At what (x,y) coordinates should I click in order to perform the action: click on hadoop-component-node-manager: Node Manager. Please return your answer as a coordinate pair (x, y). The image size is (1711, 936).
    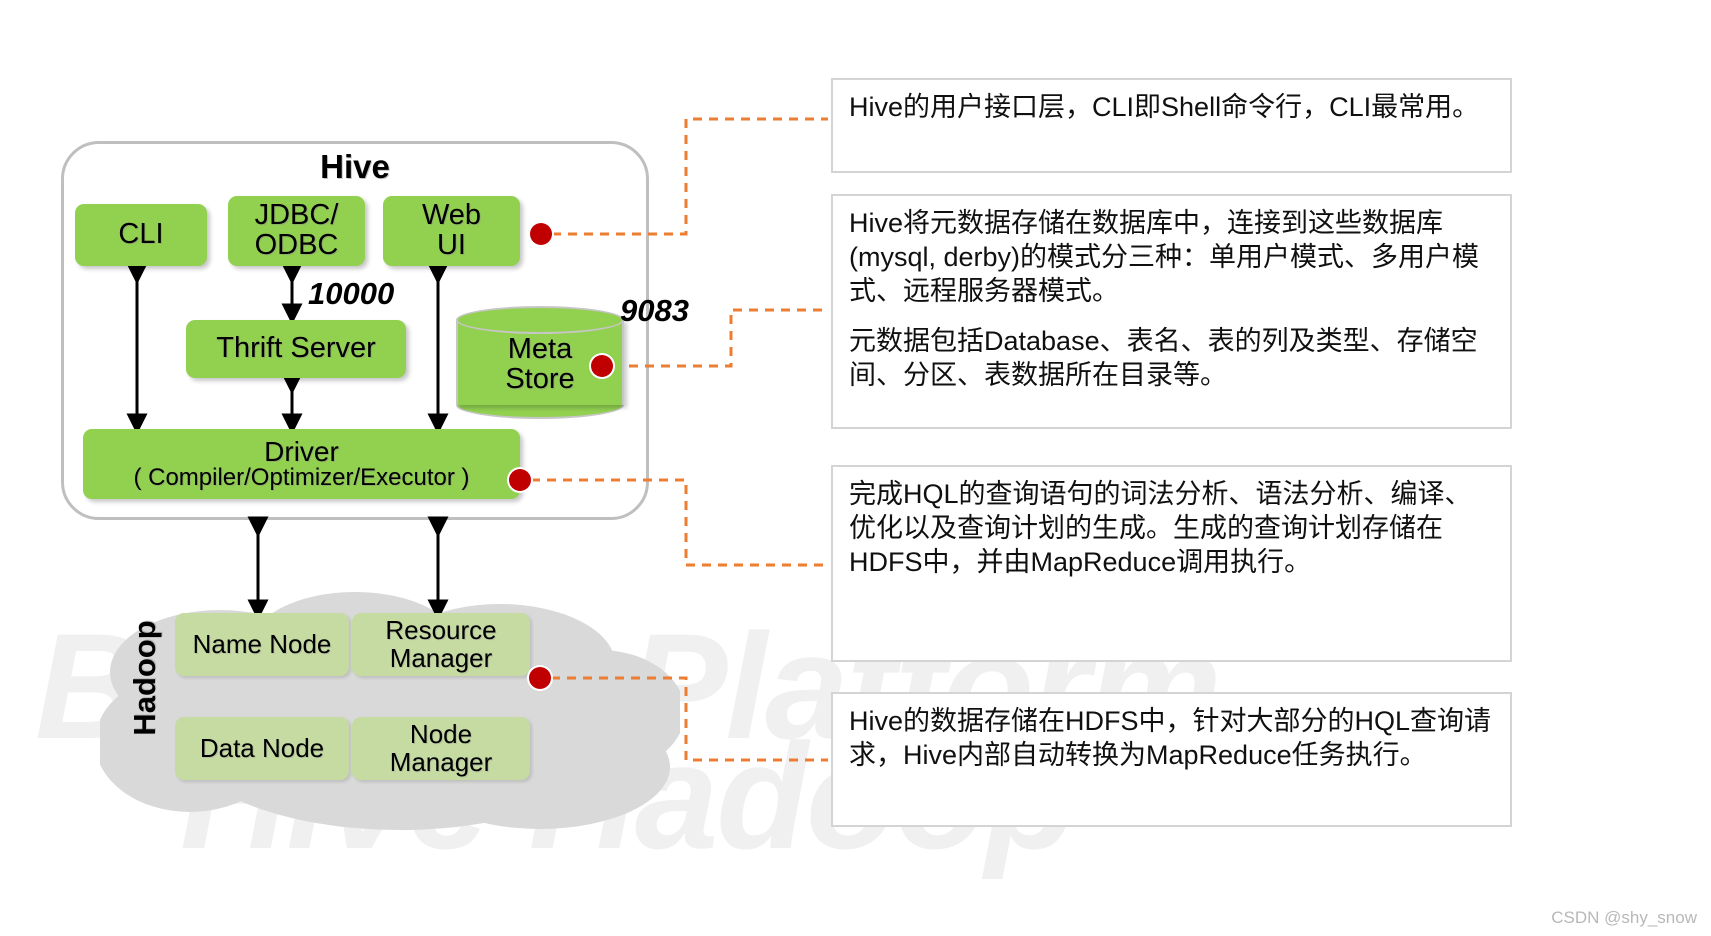
    Looking at the image, I should click on (441, 748).